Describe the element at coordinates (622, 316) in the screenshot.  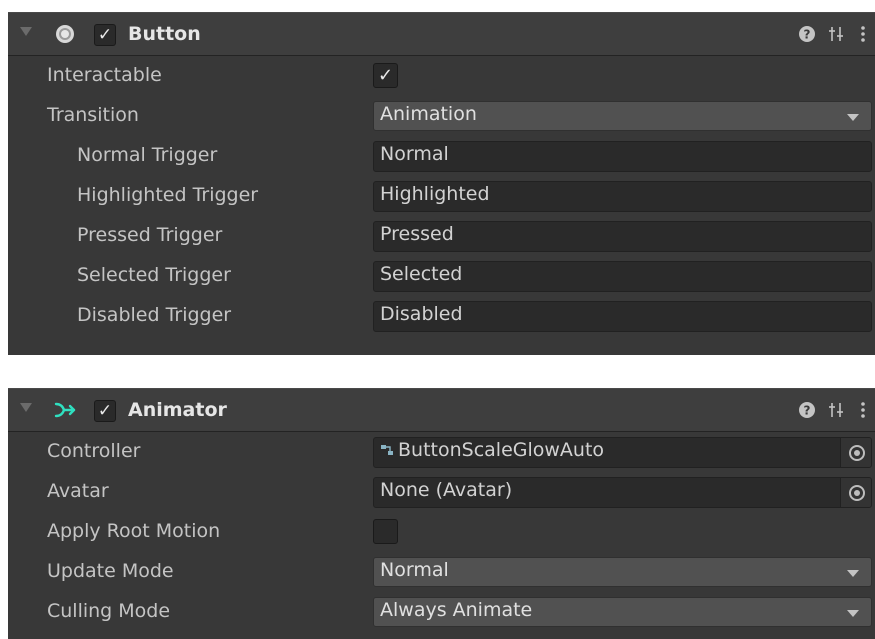
I see `disabled-trigger-field: Disabled` at that location.